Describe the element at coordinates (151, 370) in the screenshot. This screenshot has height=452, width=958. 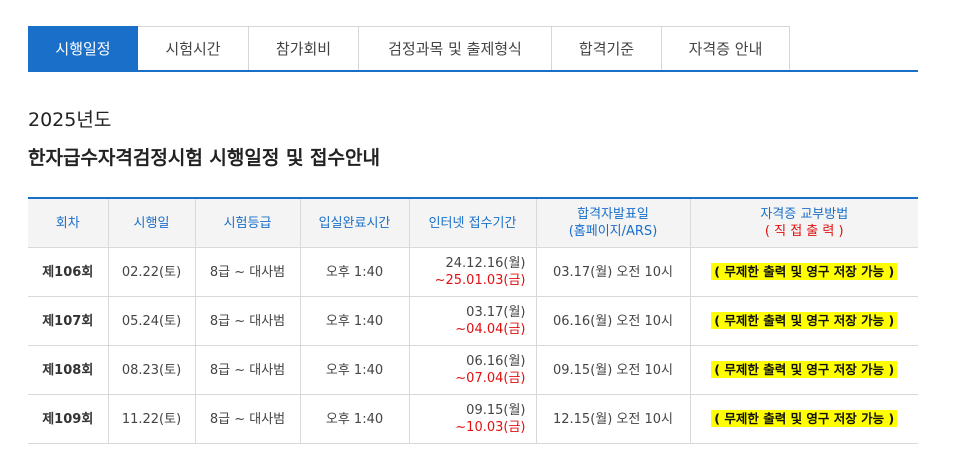
I see `cell-exam-date: 08.23(토)` at that location.